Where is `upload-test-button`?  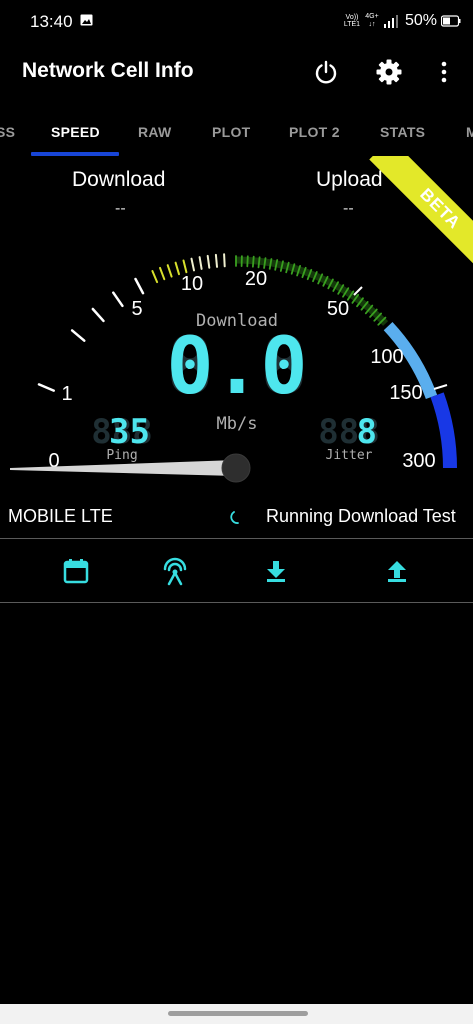
upload-test-button is located at coordinates (397, 571).